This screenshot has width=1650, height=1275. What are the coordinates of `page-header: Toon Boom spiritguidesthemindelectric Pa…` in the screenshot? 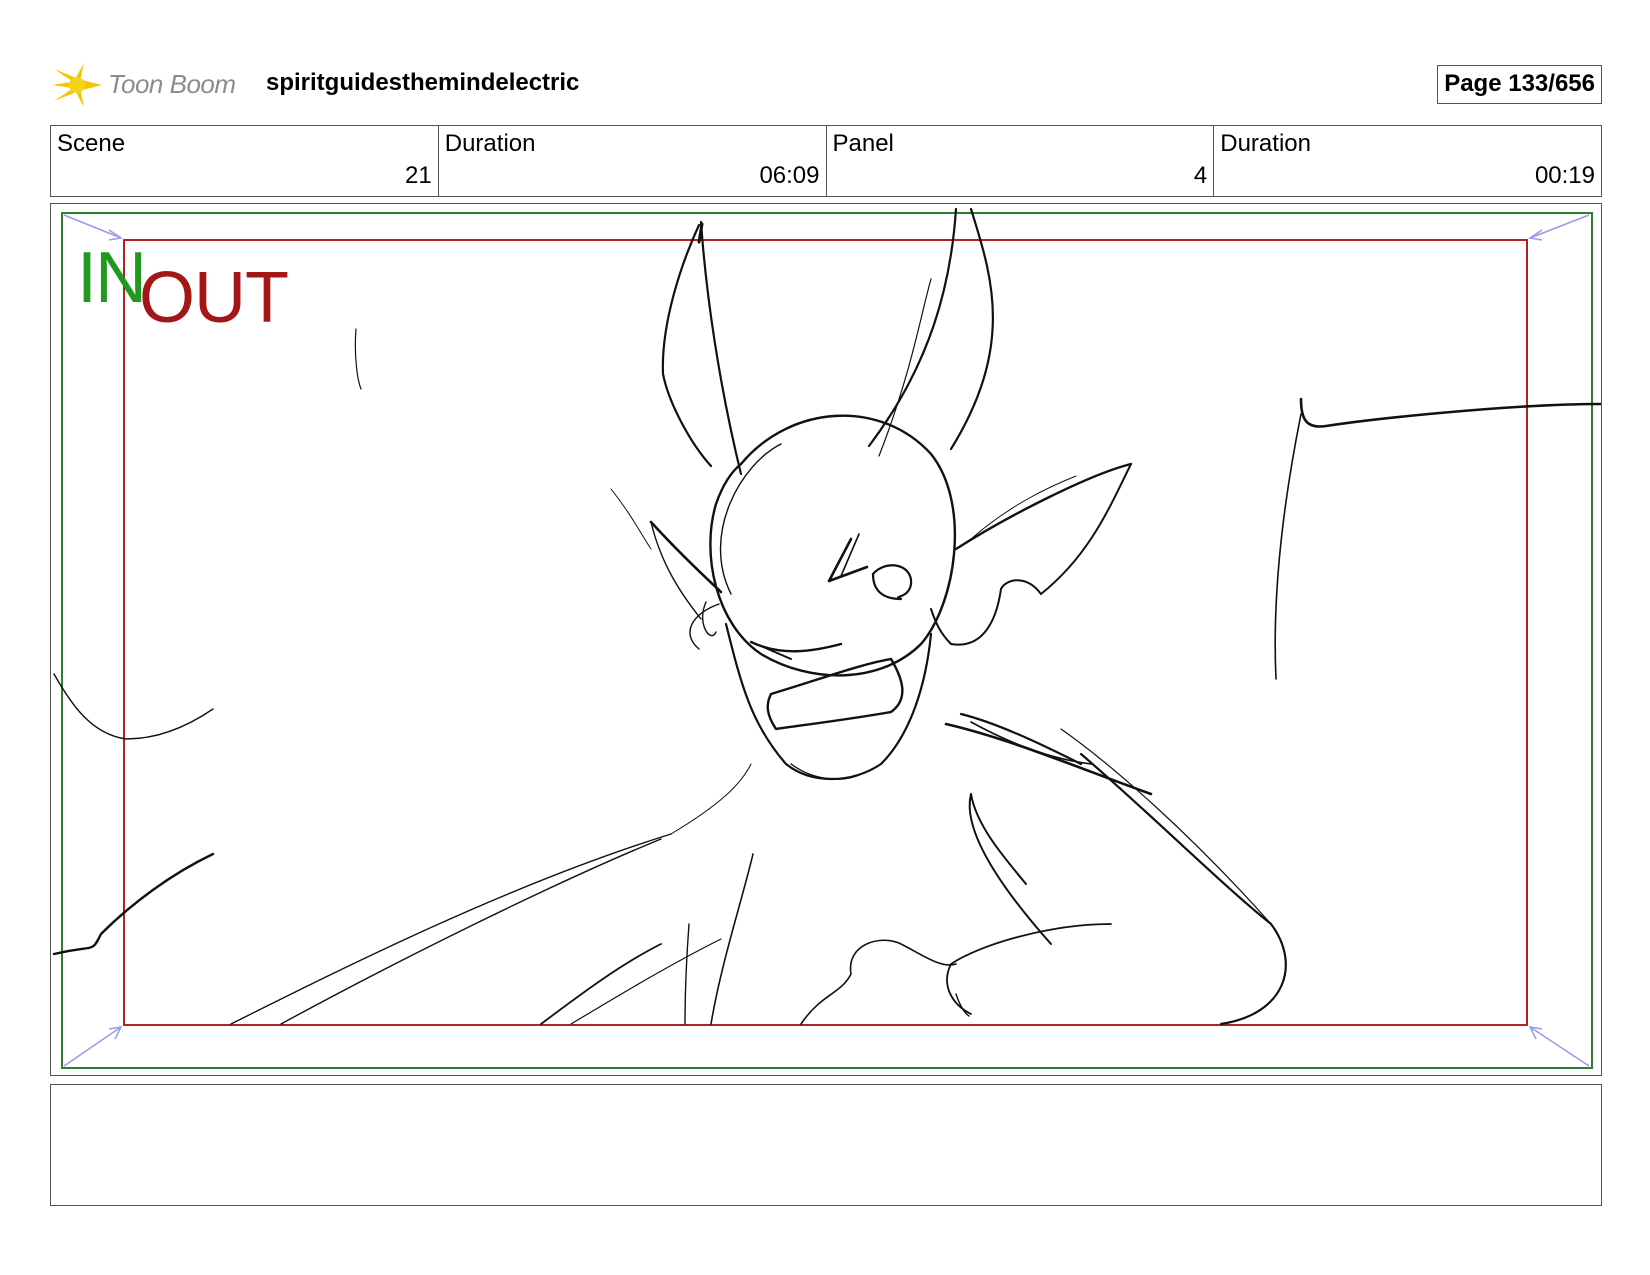 It's located at (826, 85).